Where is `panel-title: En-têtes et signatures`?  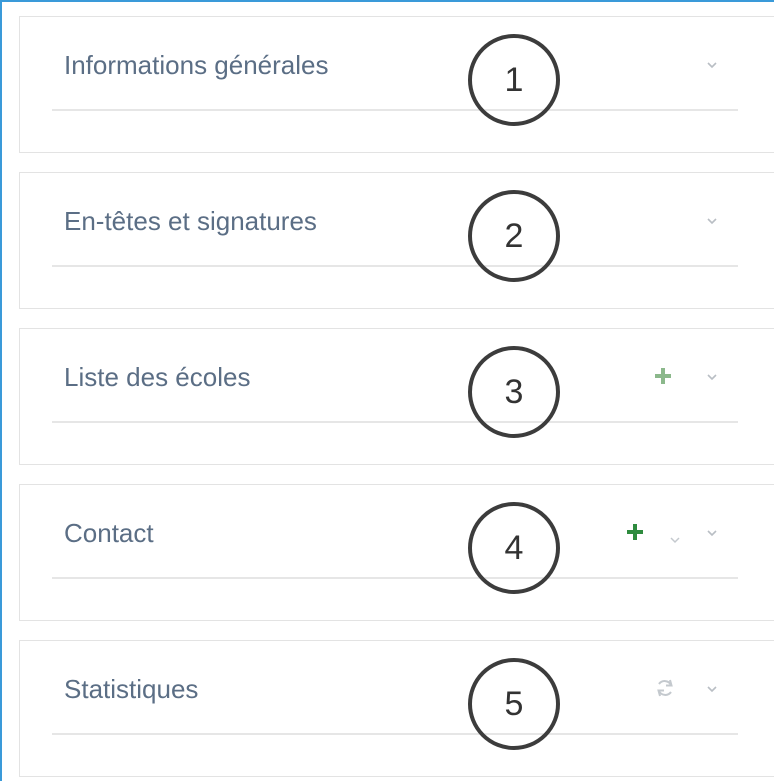
panel-title: En-têtes et signatures is located at coordinates (190, 221).